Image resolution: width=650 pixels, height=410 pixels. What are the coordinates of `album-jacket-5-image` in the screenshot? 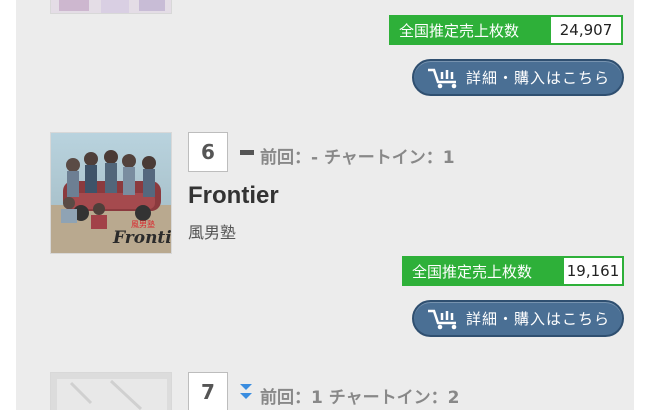 It's located at (111, 6).